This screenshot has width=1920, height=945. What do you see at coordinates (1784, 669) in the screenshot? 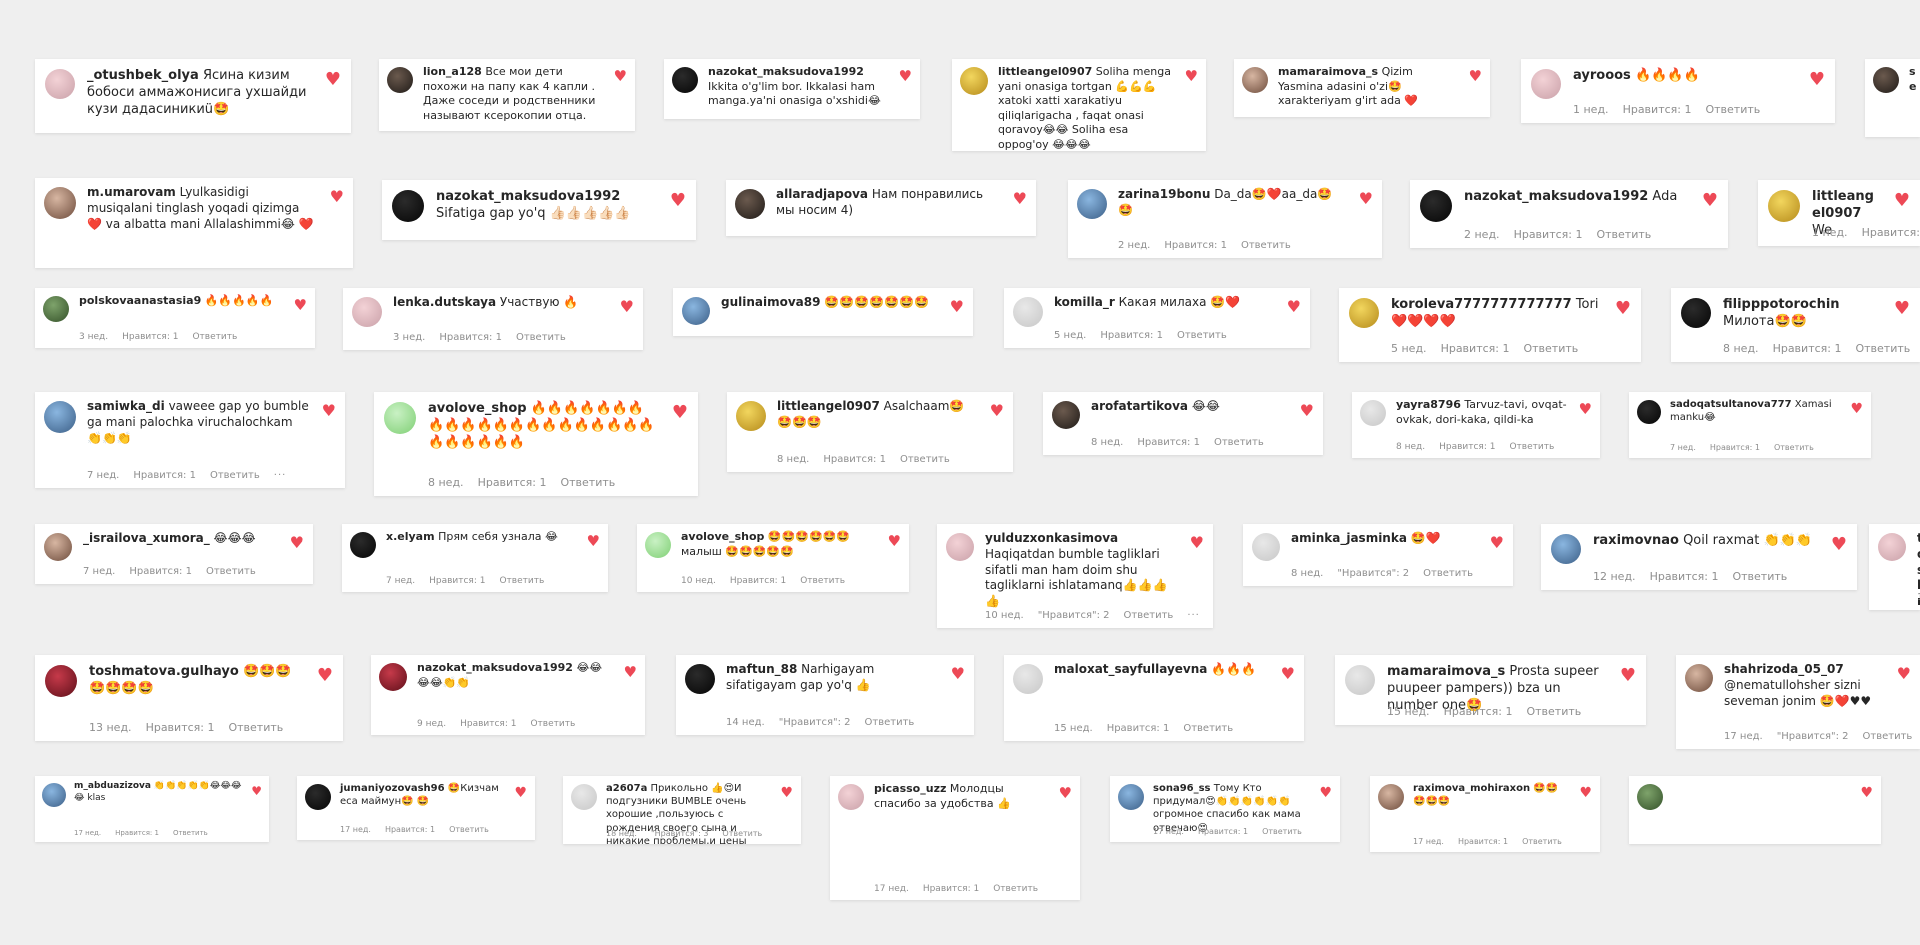
I see `comment-username: shahrizoda_05_07` at bounding box center [1784, 669].